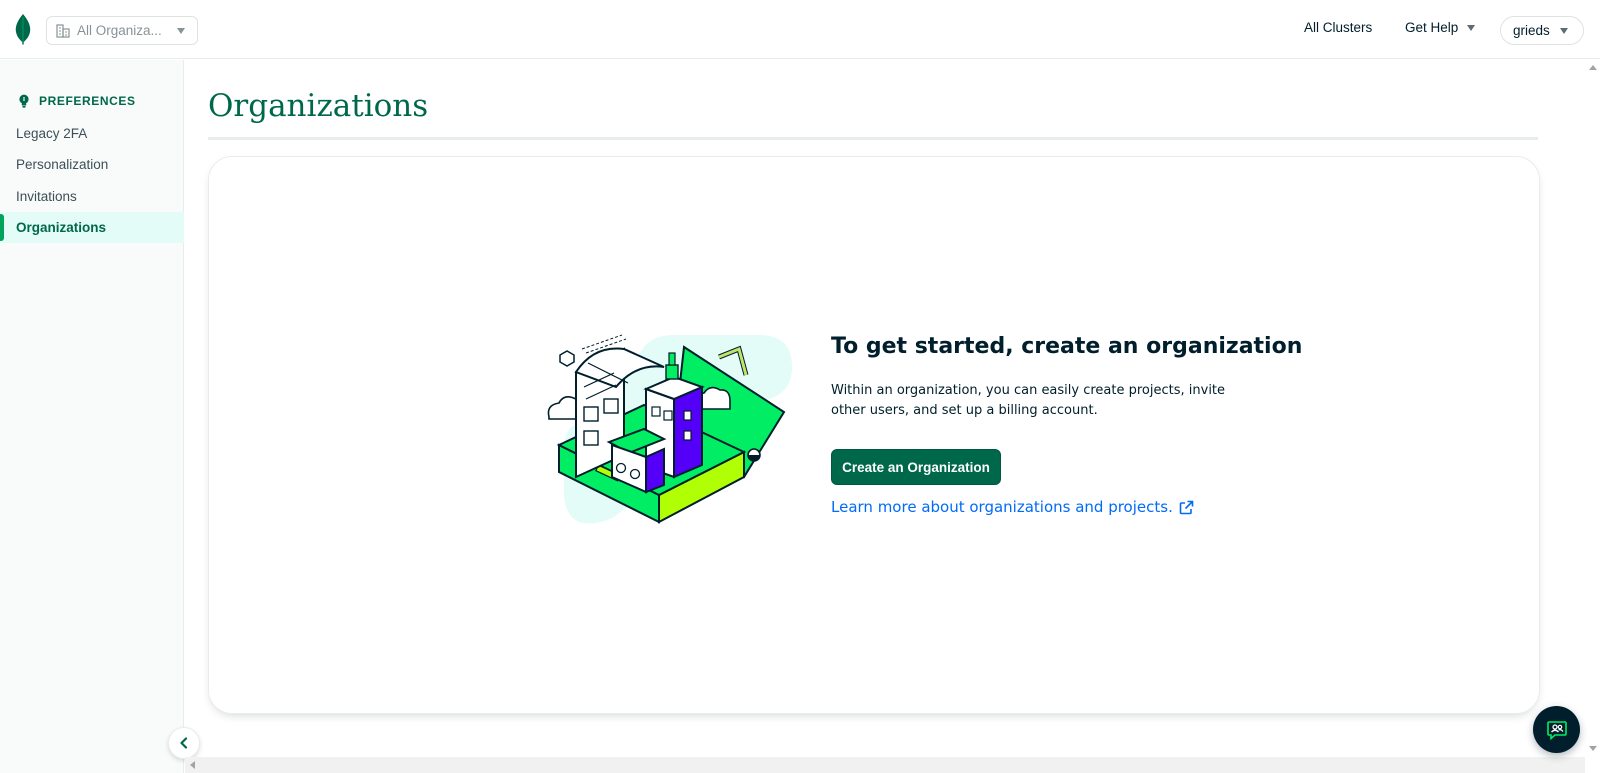 Image resolution: width=1600 pixels, height=773 pixels. I want to click on sidebar-item-personalization: Personalization, so click(92, 164).